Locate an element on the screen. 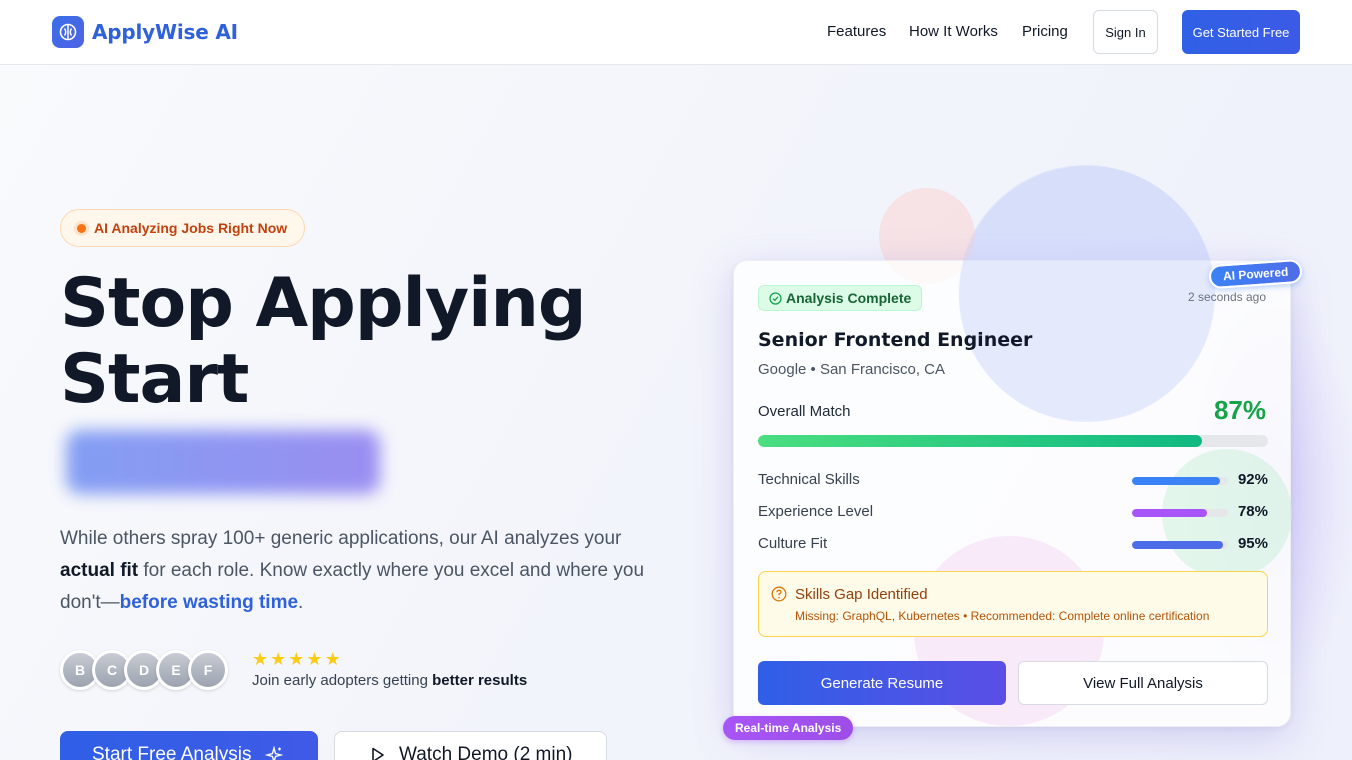 Image resolution: width=1352 pixels, height=760 pixels. skill-row-experience: Experience Level 78% is located at coordinates (1013, 513).